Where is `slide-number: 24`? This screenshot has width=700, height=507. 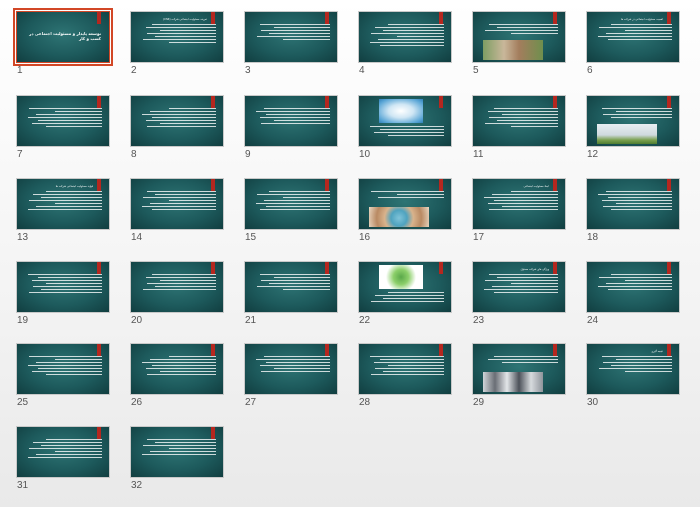
slide-number: 24 is located at coordinates (593, 320).